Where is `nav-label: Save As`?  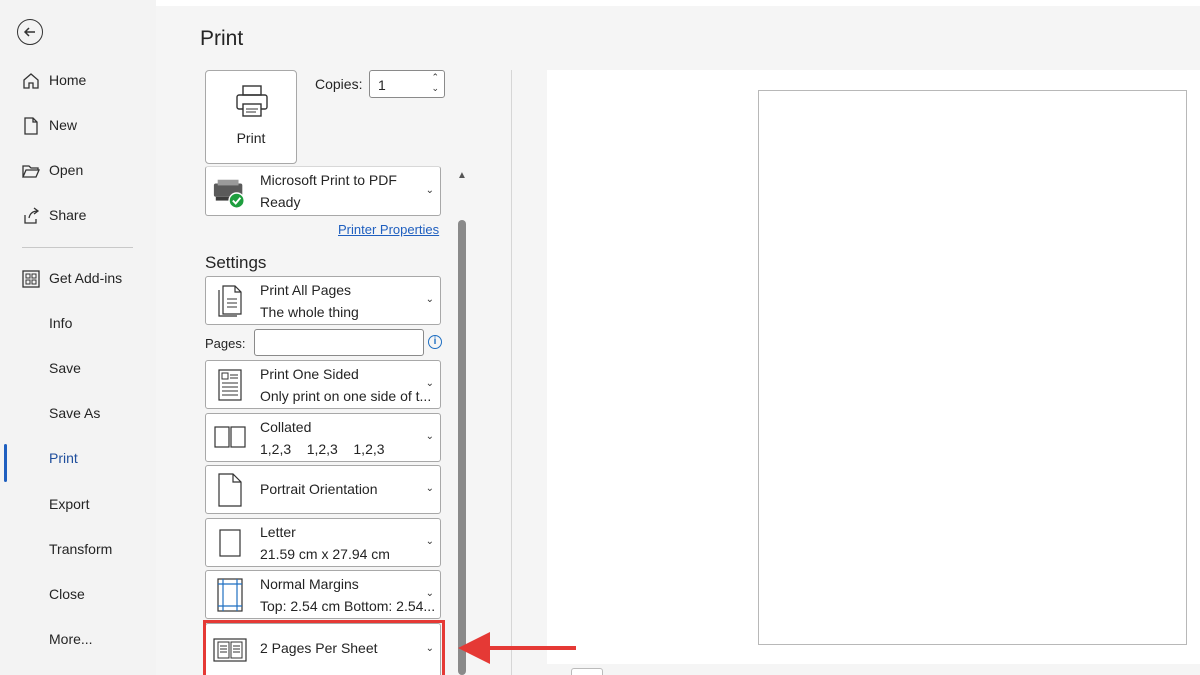
nav-label: Save As is located at coordinates (75, 413).